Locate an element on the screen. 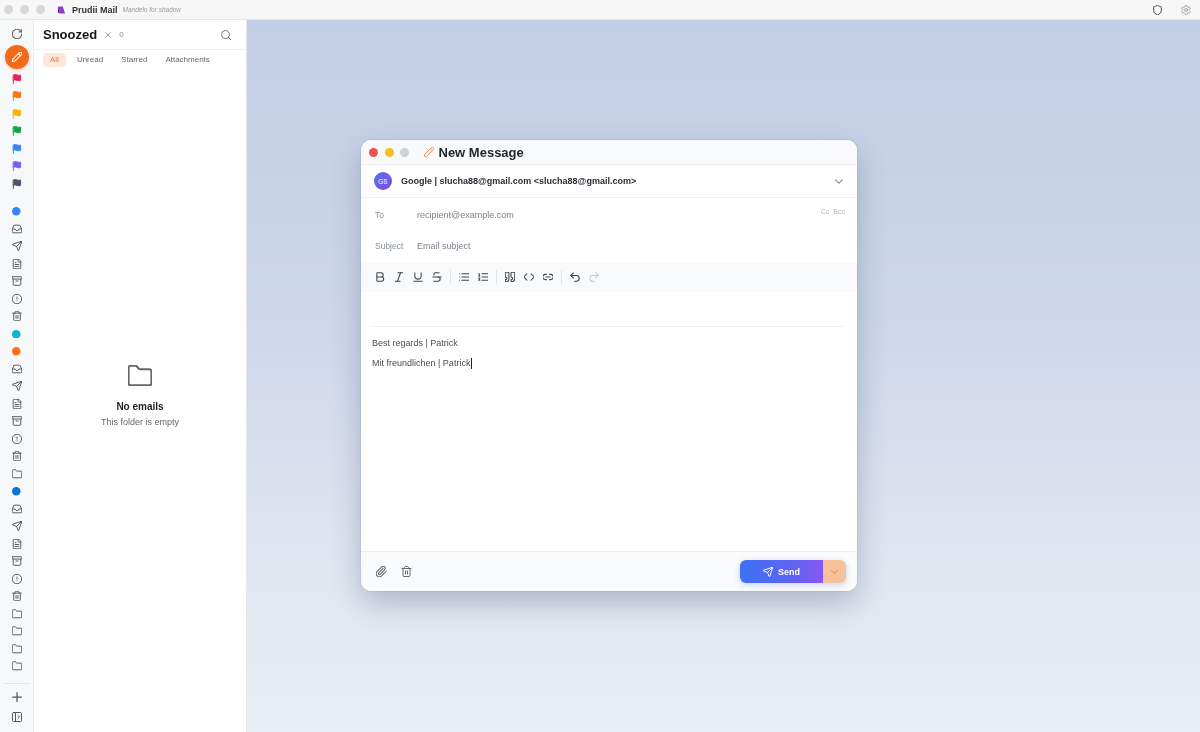 Image resolution: width=1200 pixels, height=732 pixels. send-button: Send is located at coordinates (781, 571).